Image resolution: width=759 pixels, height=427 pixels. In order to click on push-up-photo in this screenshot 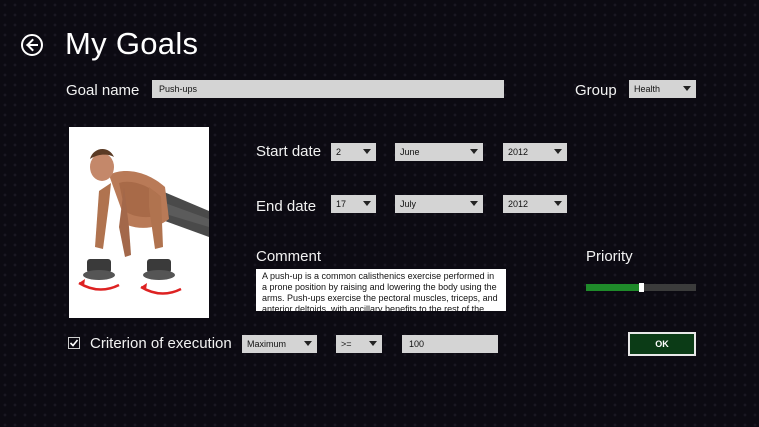, I will do `click(139, 222)`.